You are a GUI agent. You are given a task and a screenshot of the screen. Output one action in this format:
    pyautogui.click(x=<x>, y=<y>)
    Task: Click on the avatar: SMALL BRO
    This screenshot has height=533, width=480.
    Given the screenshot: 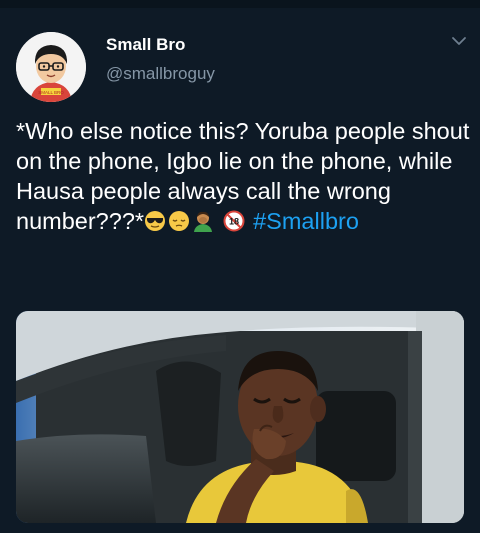 What is the action you would take?
    pyautogui.click(x=51, y=67)
    